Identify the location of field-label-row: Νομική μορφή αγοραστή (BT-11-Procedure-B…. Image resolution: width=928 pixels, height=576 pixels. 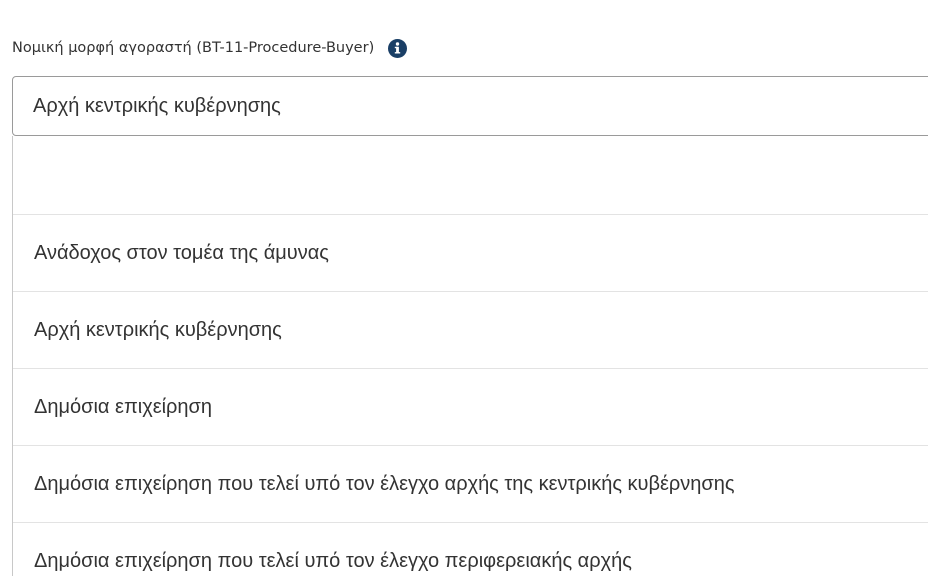
(210, 48).